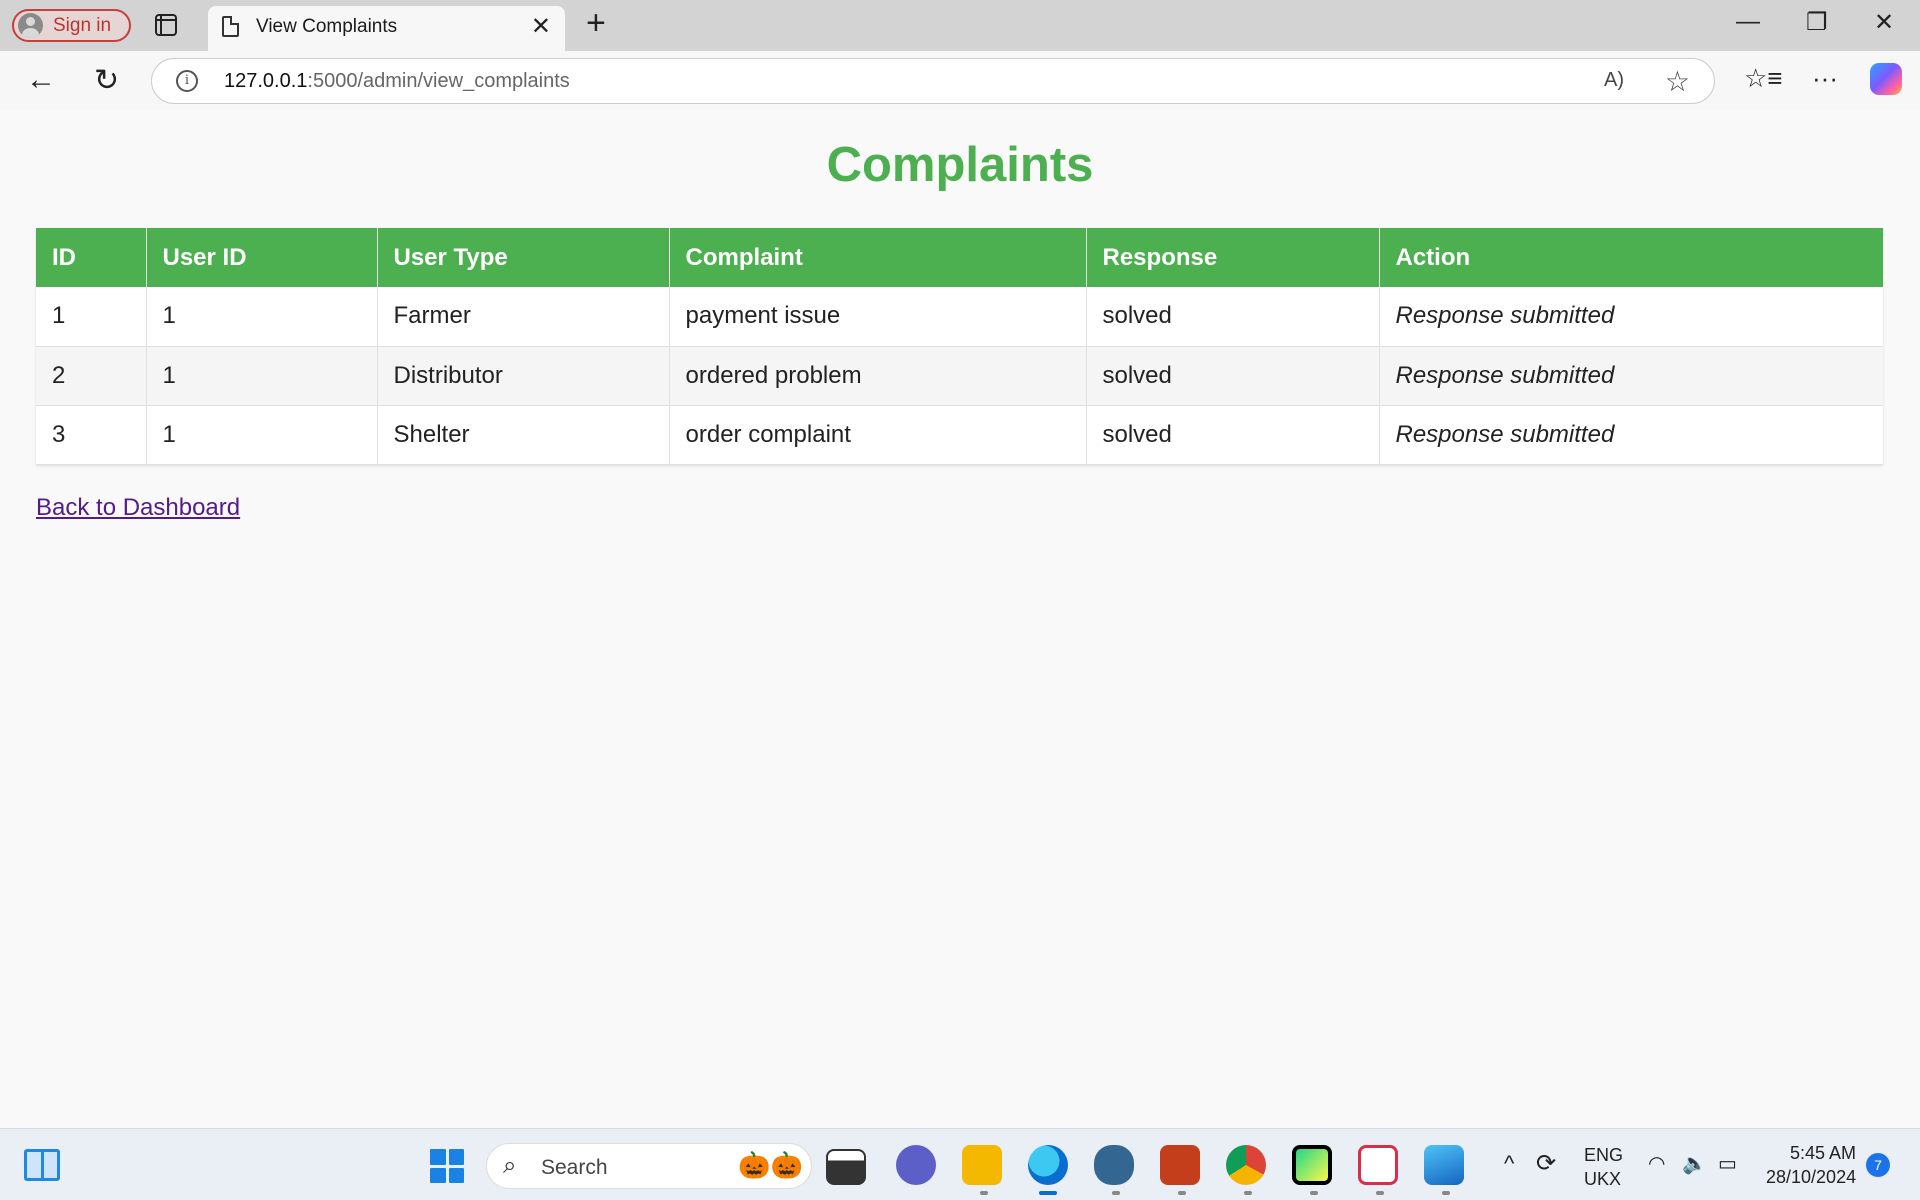 Image resolution: width=1920 pixels, height=1200 pixels. What do you see at coordinates (1312, 1165) in the screenshot?
I see `pycharm-icon` at bounding box center [1312, 1165].